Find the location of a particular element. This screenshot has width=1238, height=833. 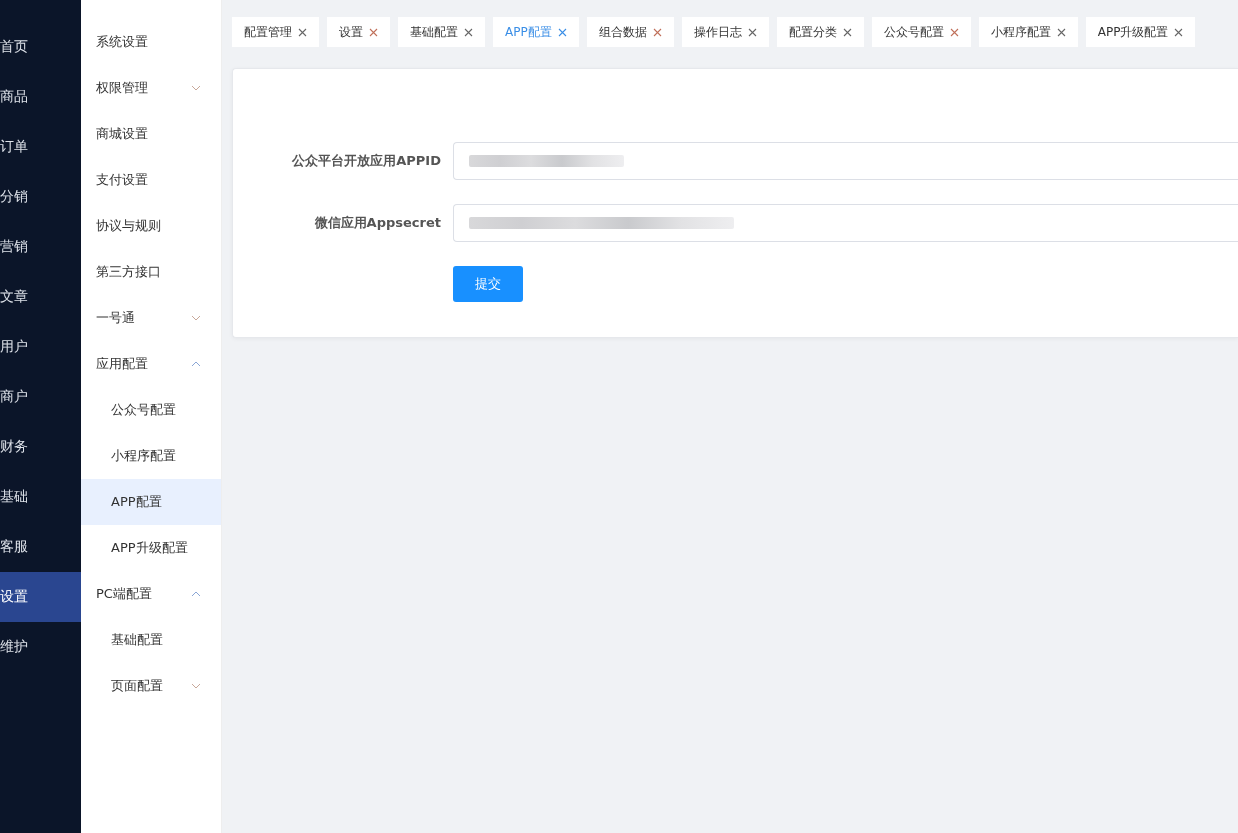

tab: 操作日志 is located at coordinates (725, 32).